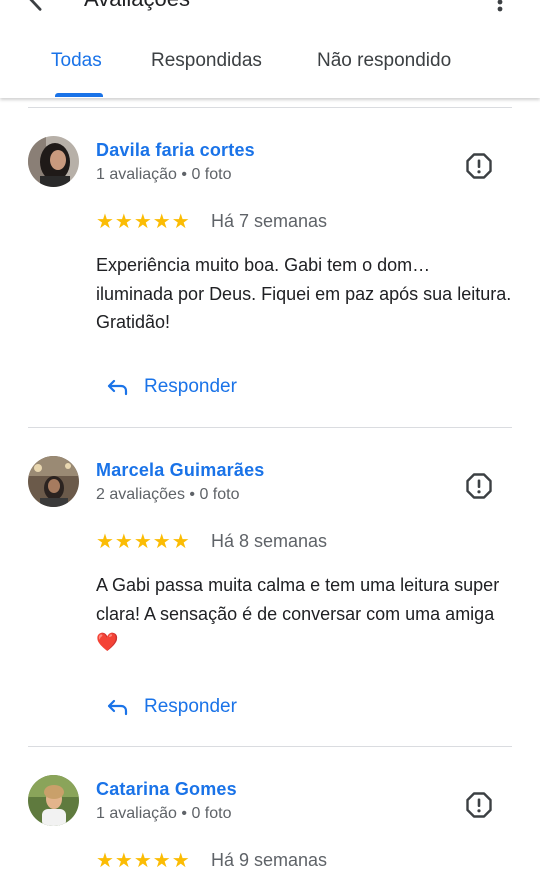  I want to click on tab-todas: Todas, so click(76, 61).